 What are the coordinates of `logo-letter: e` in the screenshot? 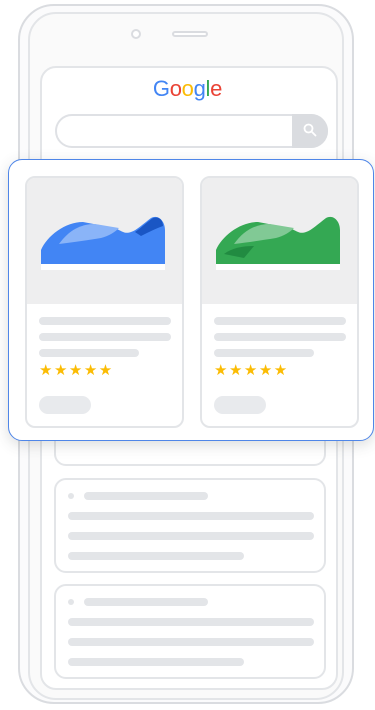 It's located at (216, 88).